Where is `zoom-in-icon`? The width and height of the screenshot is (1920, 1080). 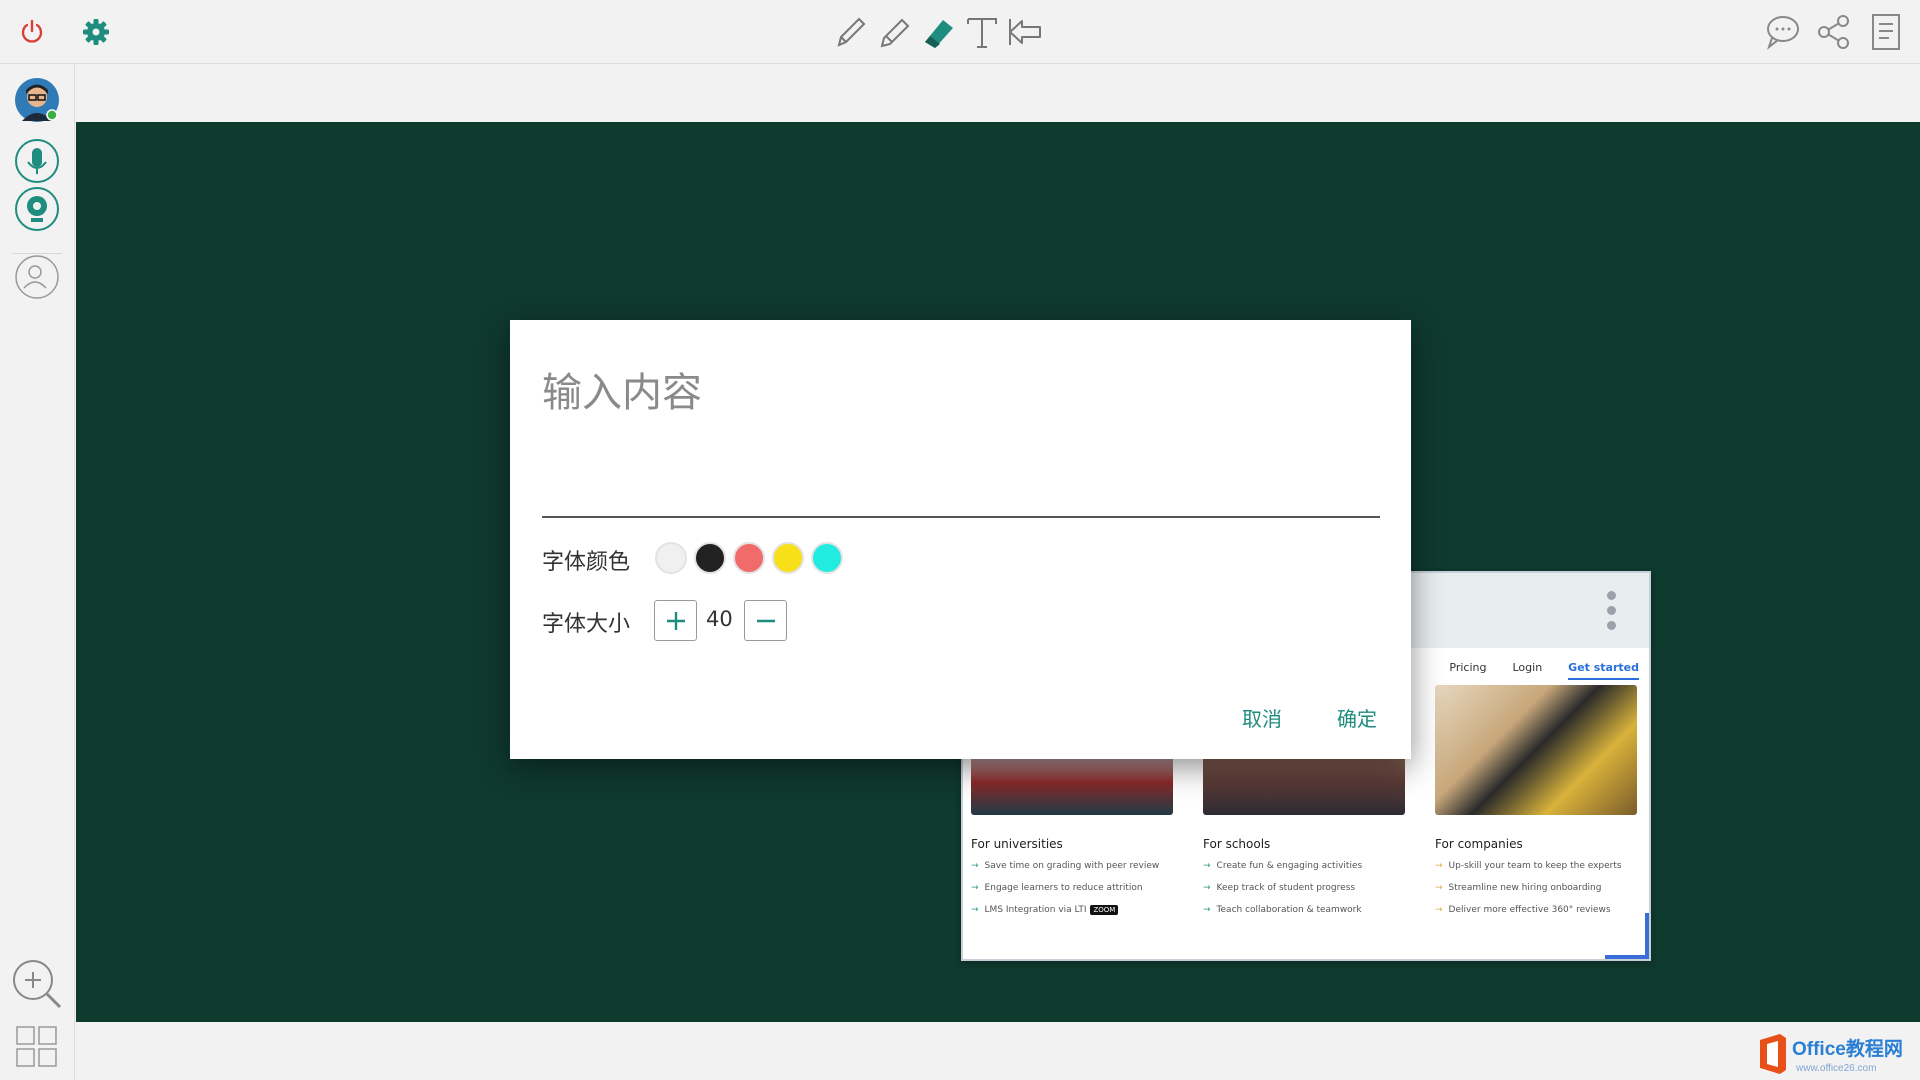
zoom-in-icon is located at coordinates (37, 984).